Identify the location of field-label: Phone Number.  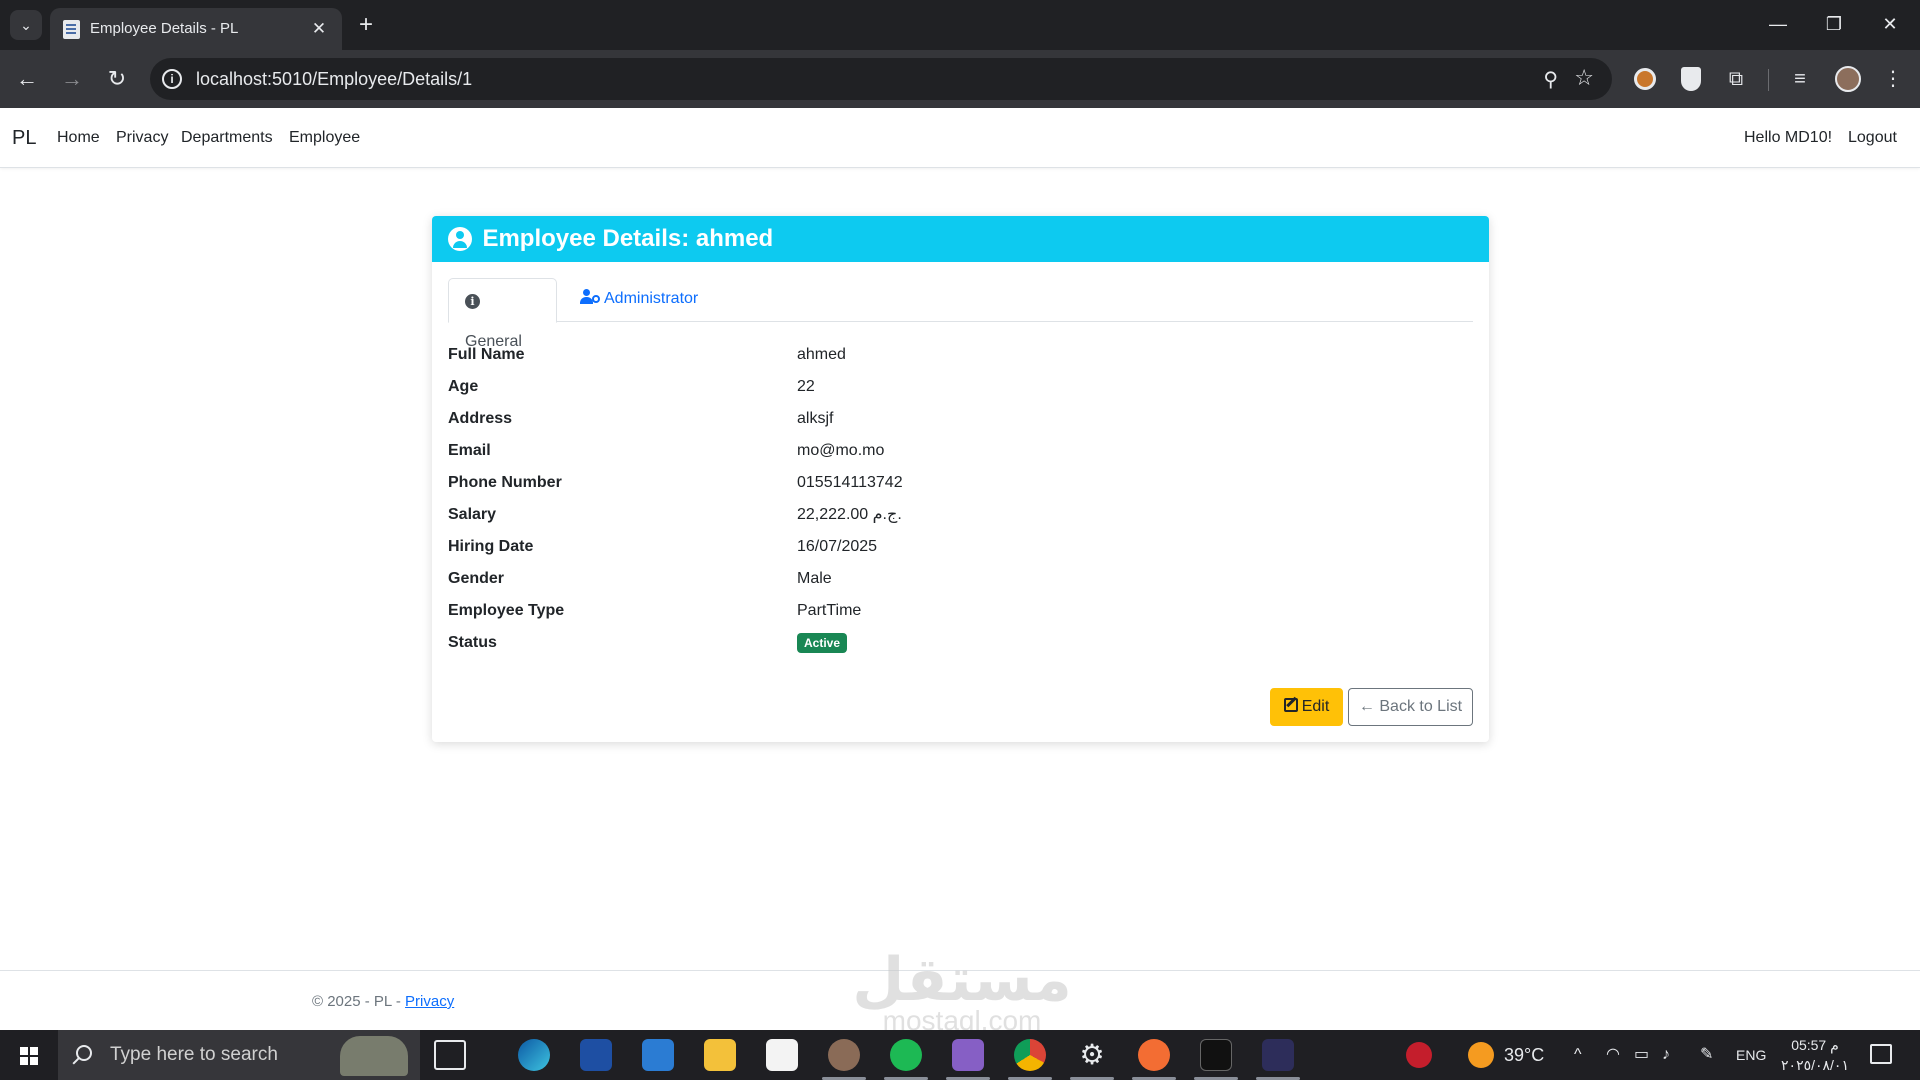
(505, 482).